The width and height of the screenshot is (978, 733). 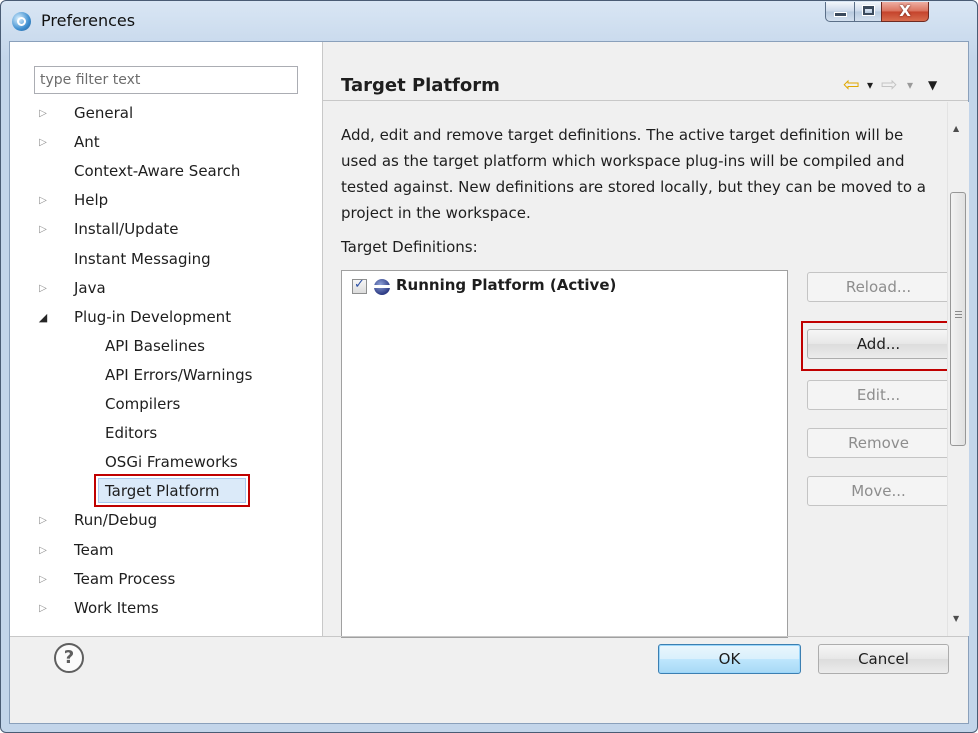 I want to click on tree-item-label: Editors, so click(x=131, y=433).